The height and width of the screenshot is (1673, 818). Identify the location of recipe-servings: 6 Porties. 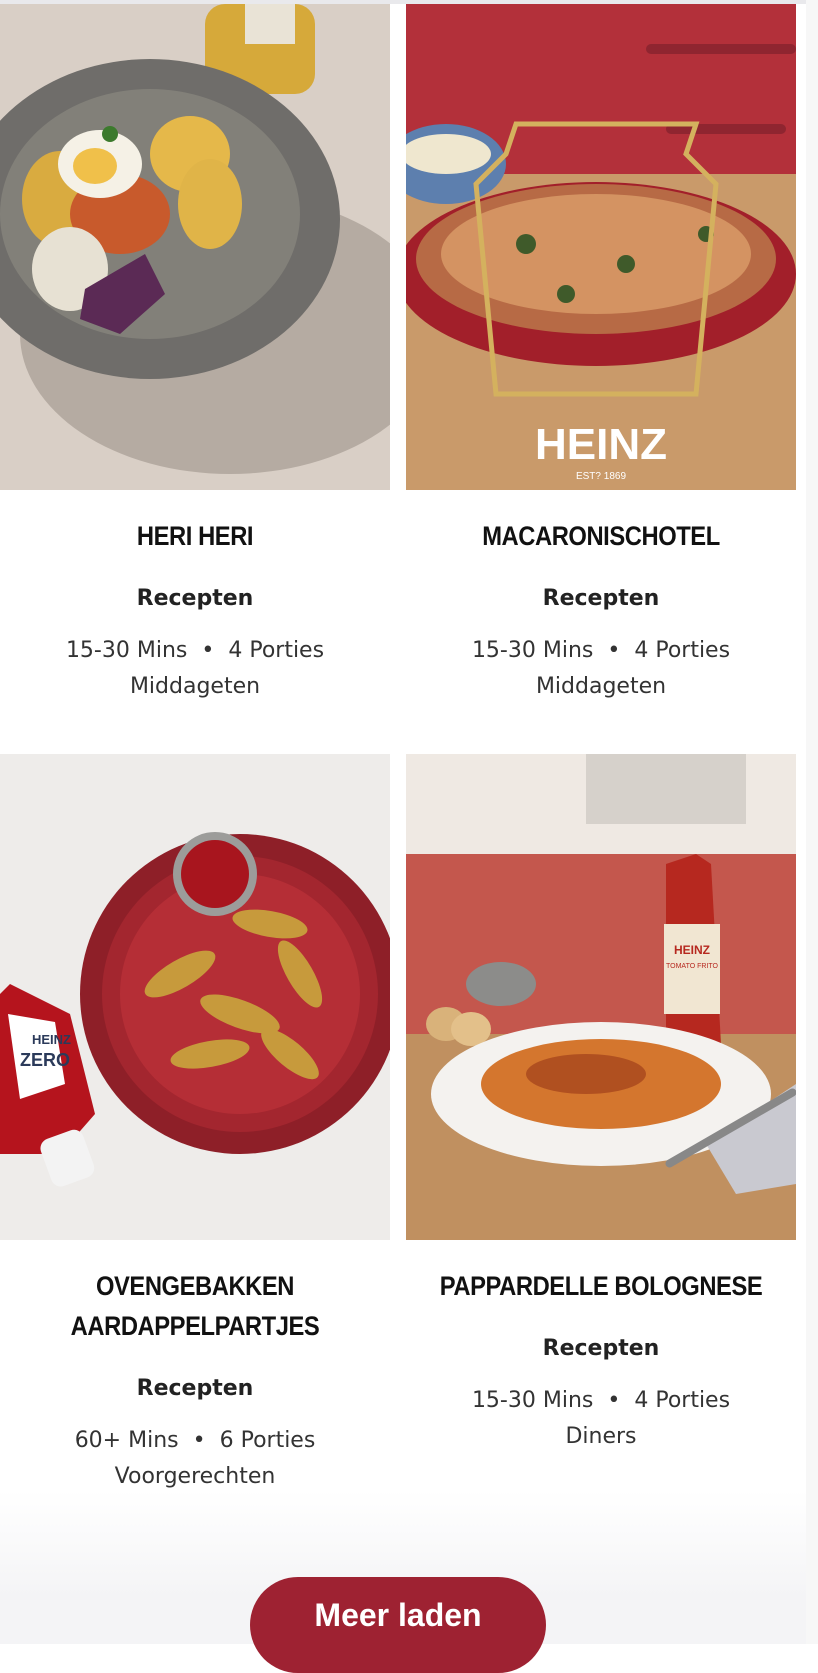
(267, 1440).